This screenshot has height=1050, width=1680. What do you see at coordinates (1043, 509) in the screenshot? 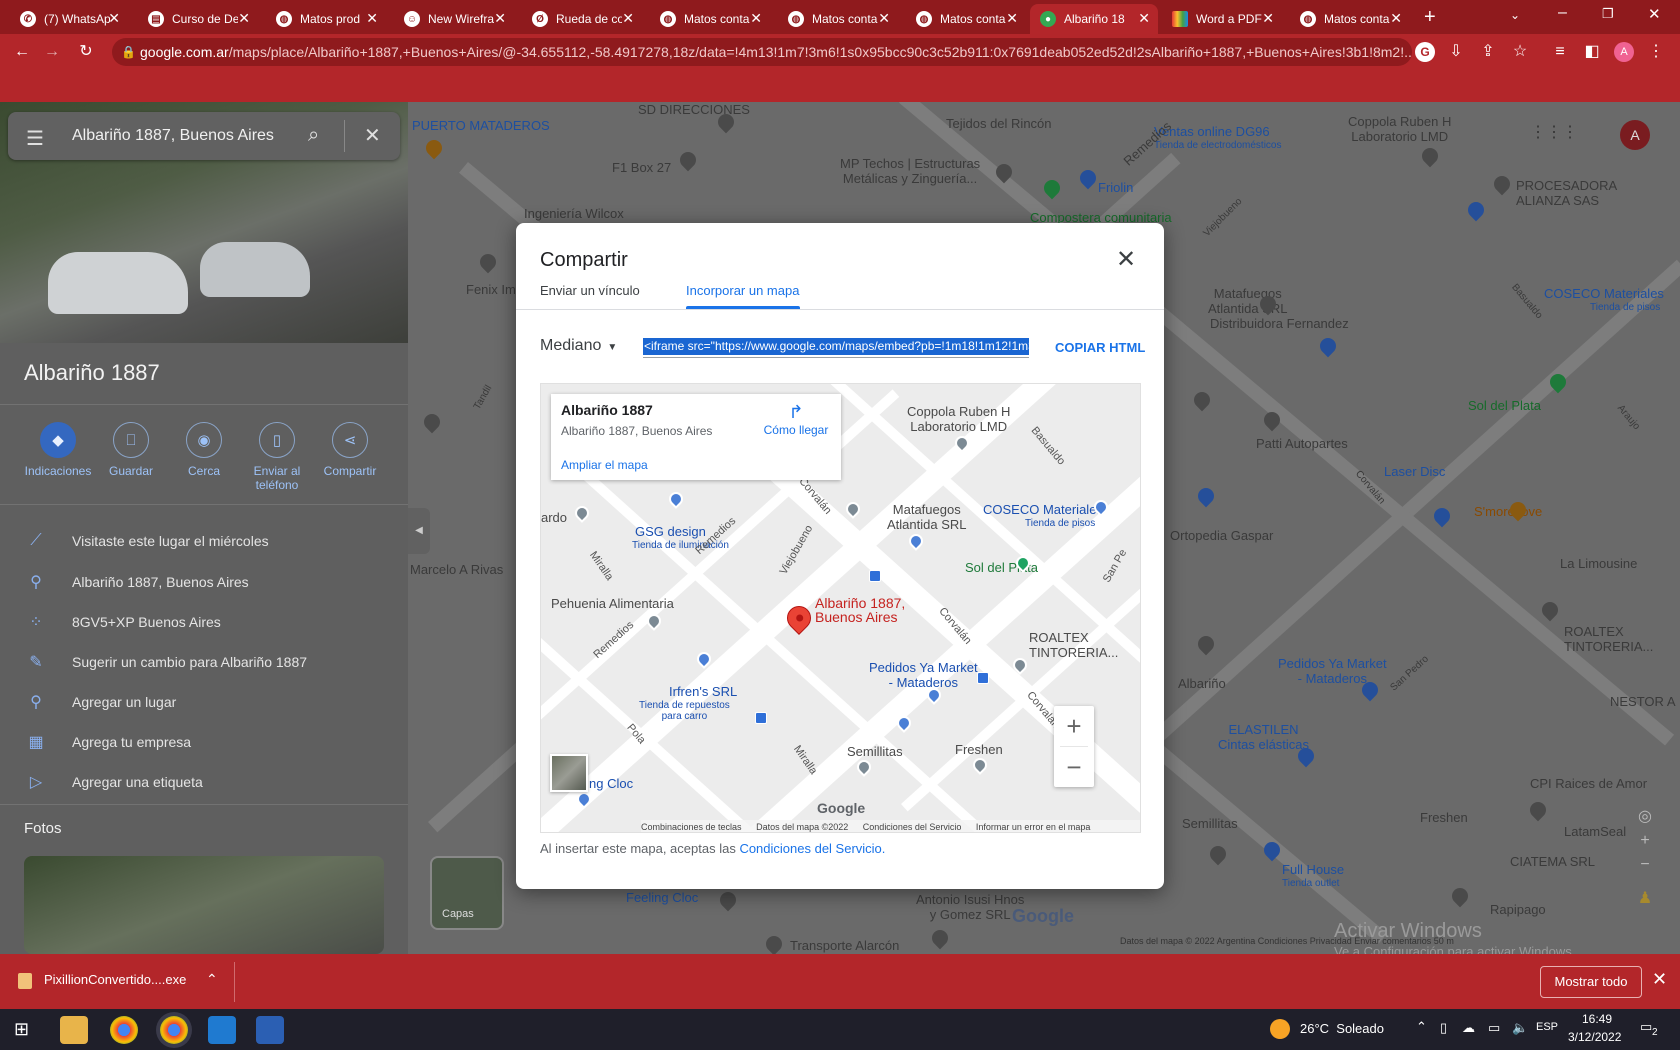
I see `poi-label: COSECO Materiales` at bounding box center [1043, 509].